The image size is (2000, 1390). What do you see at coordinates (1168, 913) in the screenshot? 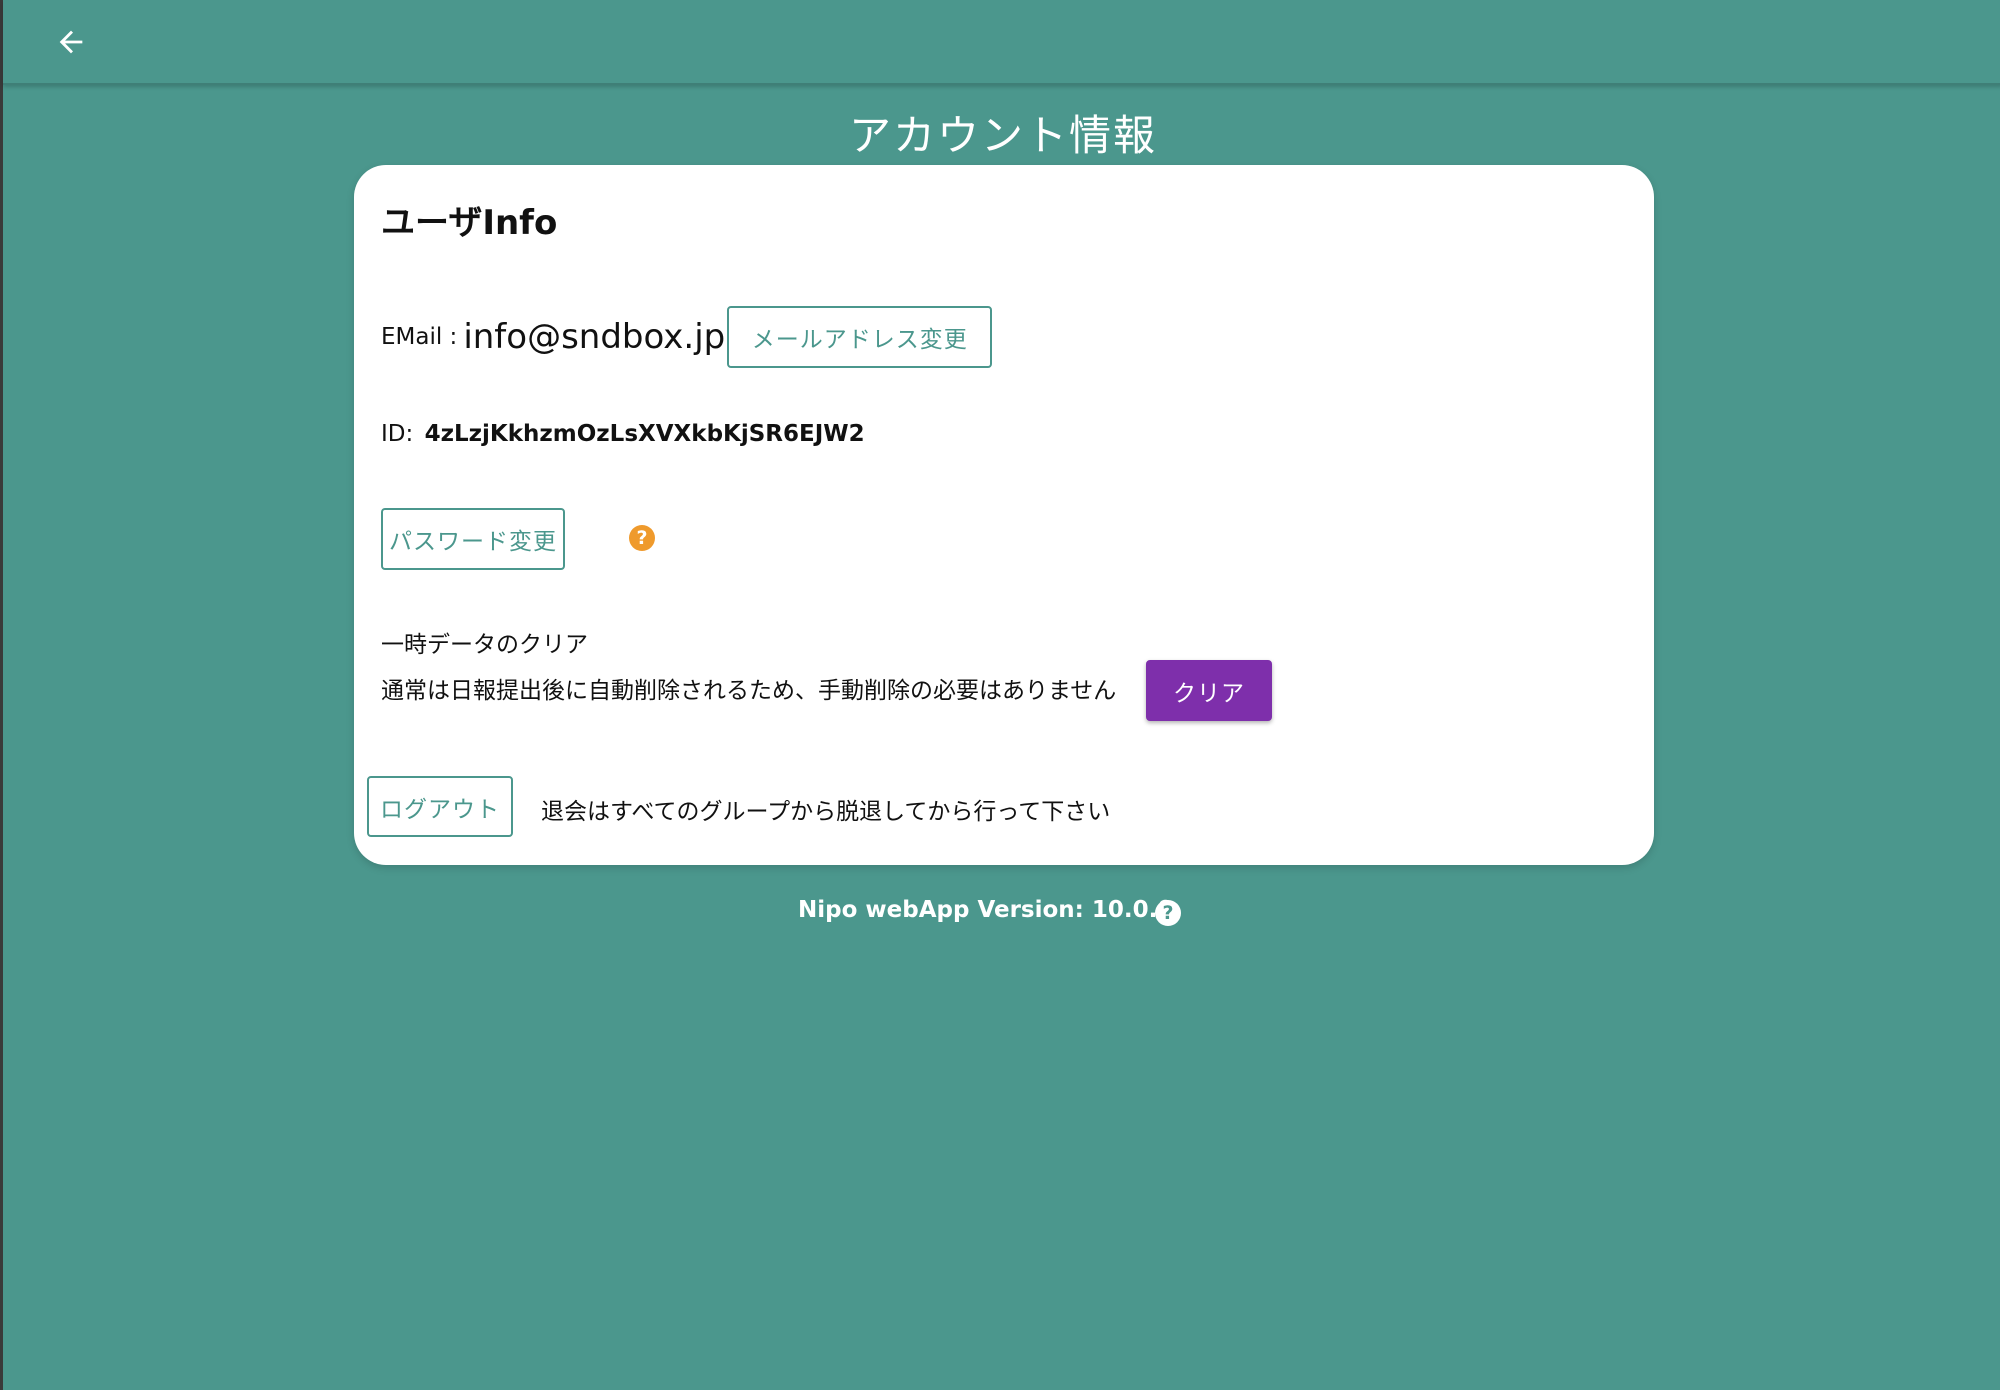
I see `version-help-icon: ?` at bounding box center [1168, 913].